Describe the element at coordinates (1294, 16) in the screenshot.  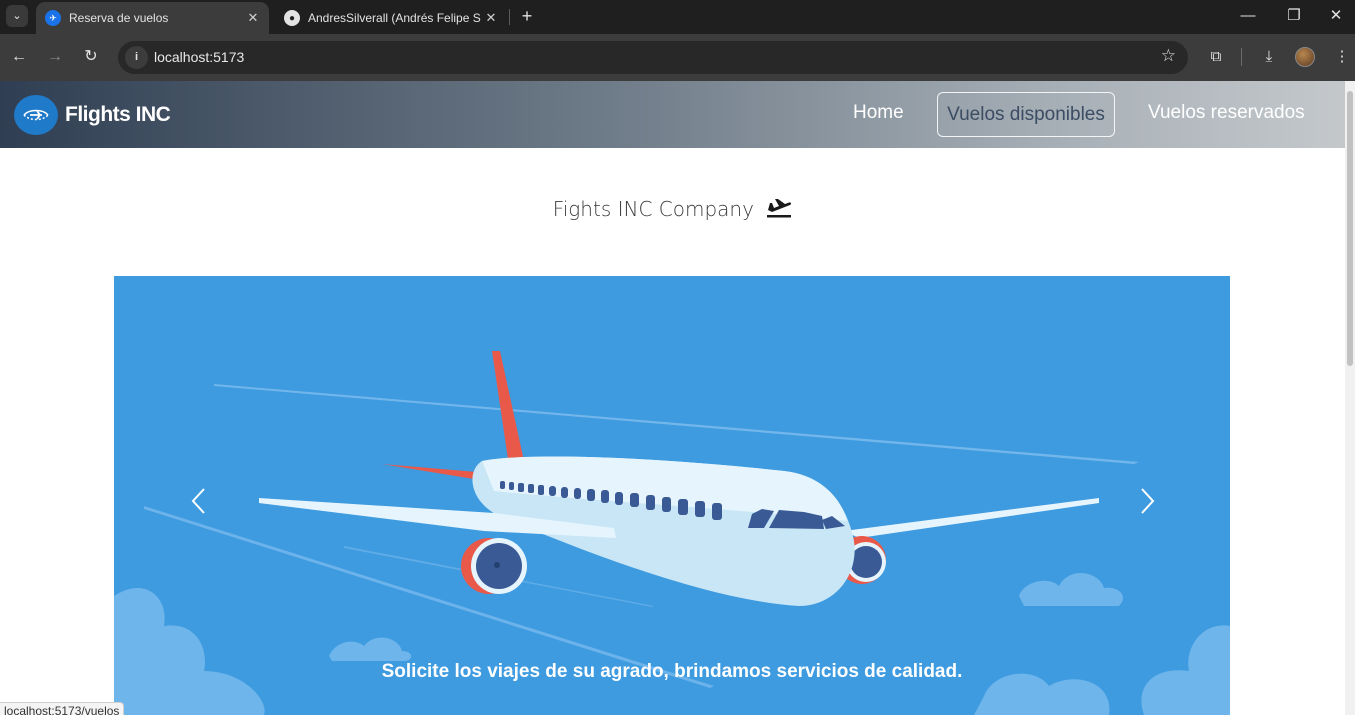
I see `restore-button: ❐` at that location.